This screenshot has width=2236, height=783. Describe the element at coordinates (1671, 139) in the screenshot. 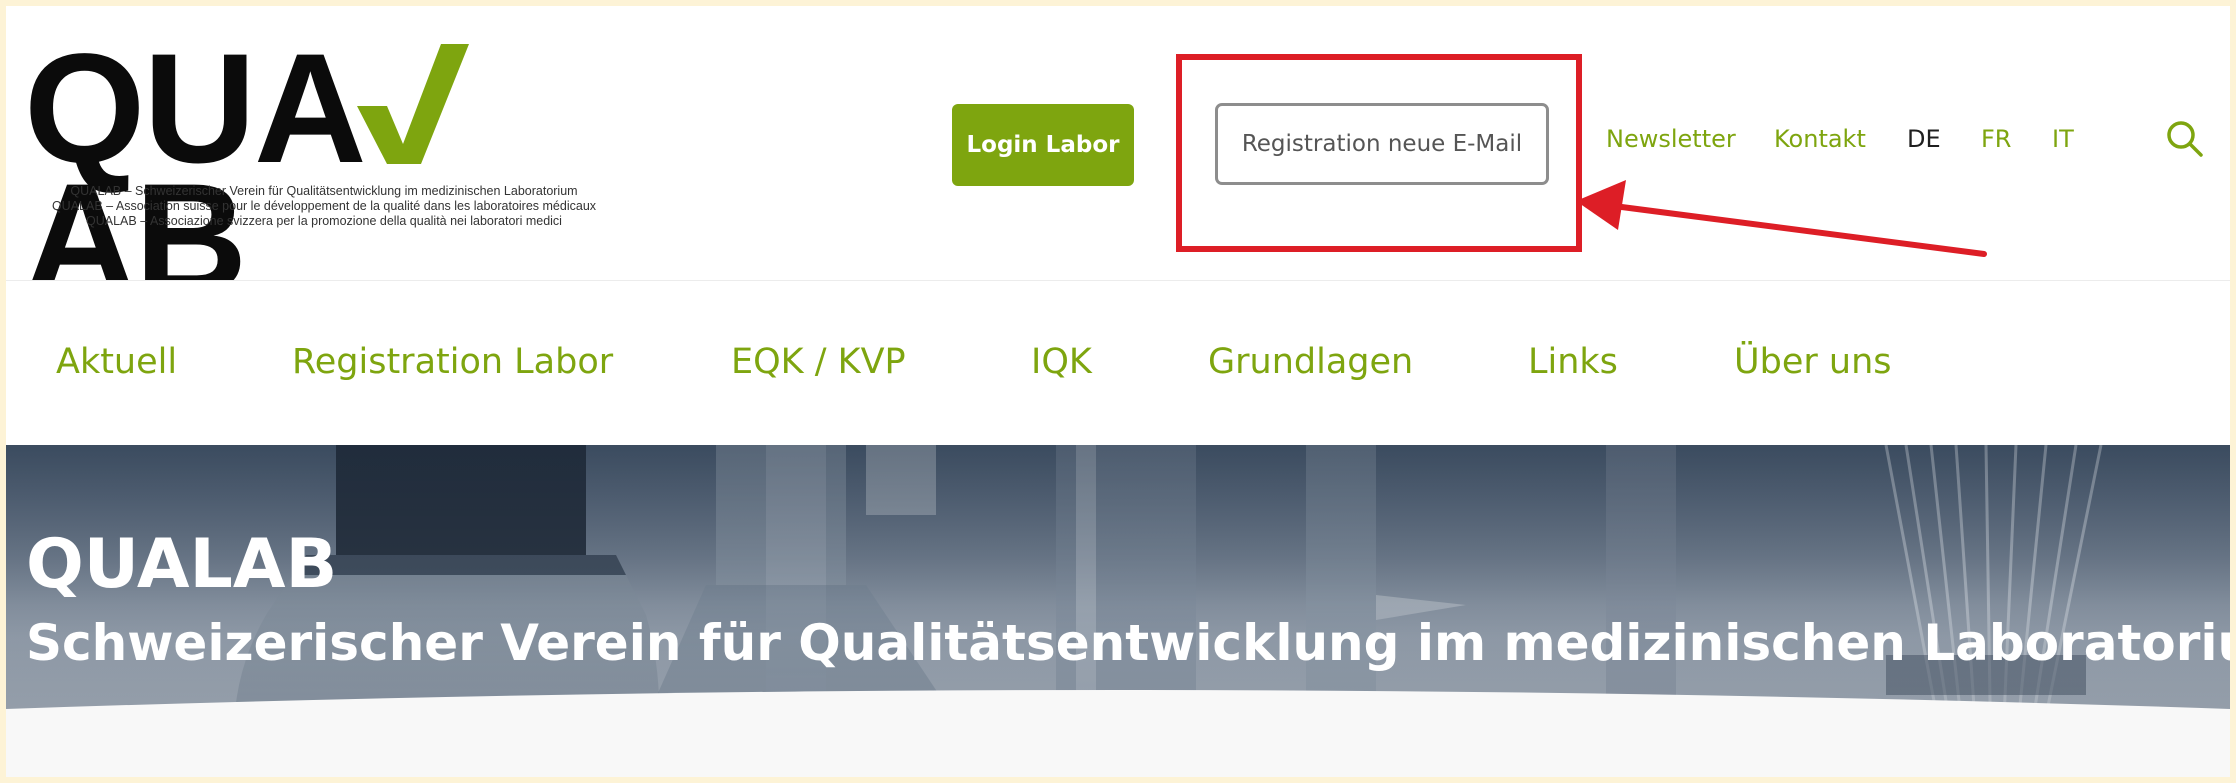

I see `newsletter-link: Newsletter` at that location.